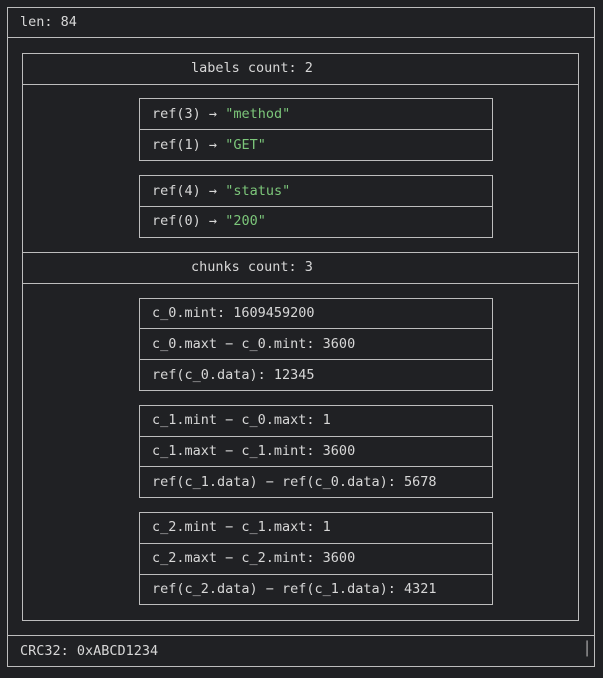  I want to click on label-ref: ref(0), so click(176, 221).